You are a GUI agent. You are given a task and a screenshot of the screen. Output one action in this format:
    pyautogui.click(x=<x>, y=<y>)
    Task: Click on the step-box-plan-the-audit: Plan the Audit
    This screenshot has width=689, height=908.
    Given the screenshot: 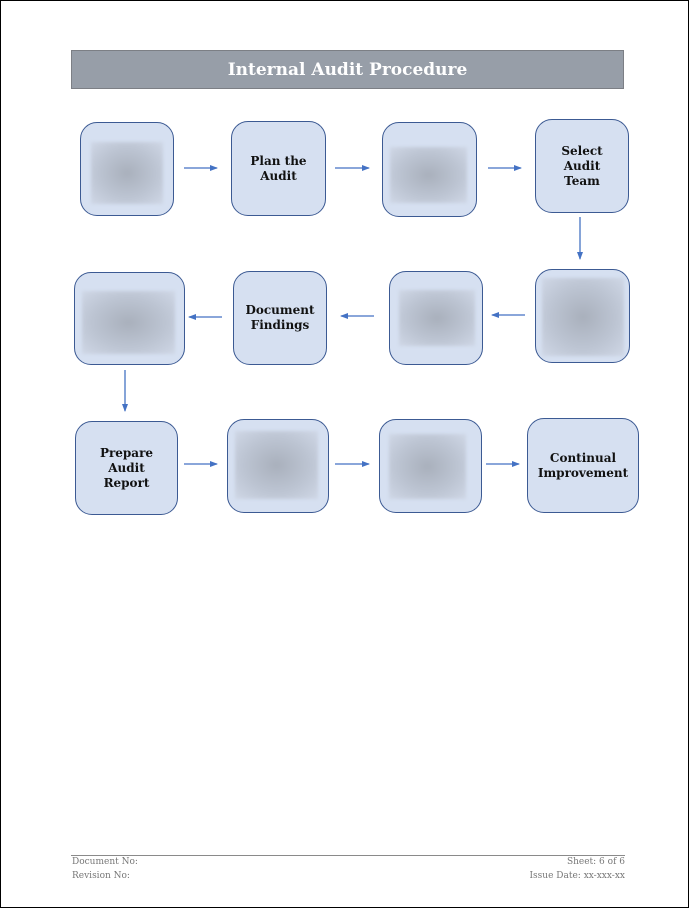 What is the action you would take?
    pyautogui.click(x=278, y=168)
    